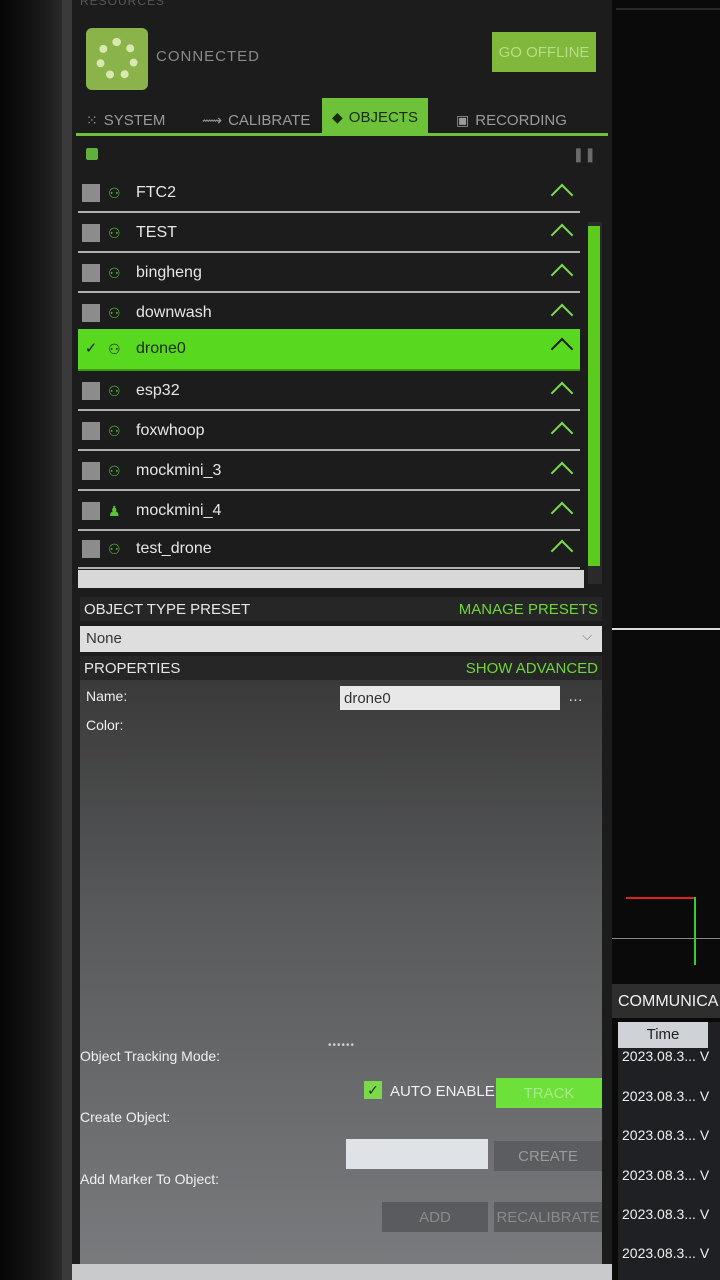 The width and height of the screenshot is (720, 1280). Describe the element at coordinates (114, 510) in the screenshot. I see `skeleton-icon: ♟` at that location.